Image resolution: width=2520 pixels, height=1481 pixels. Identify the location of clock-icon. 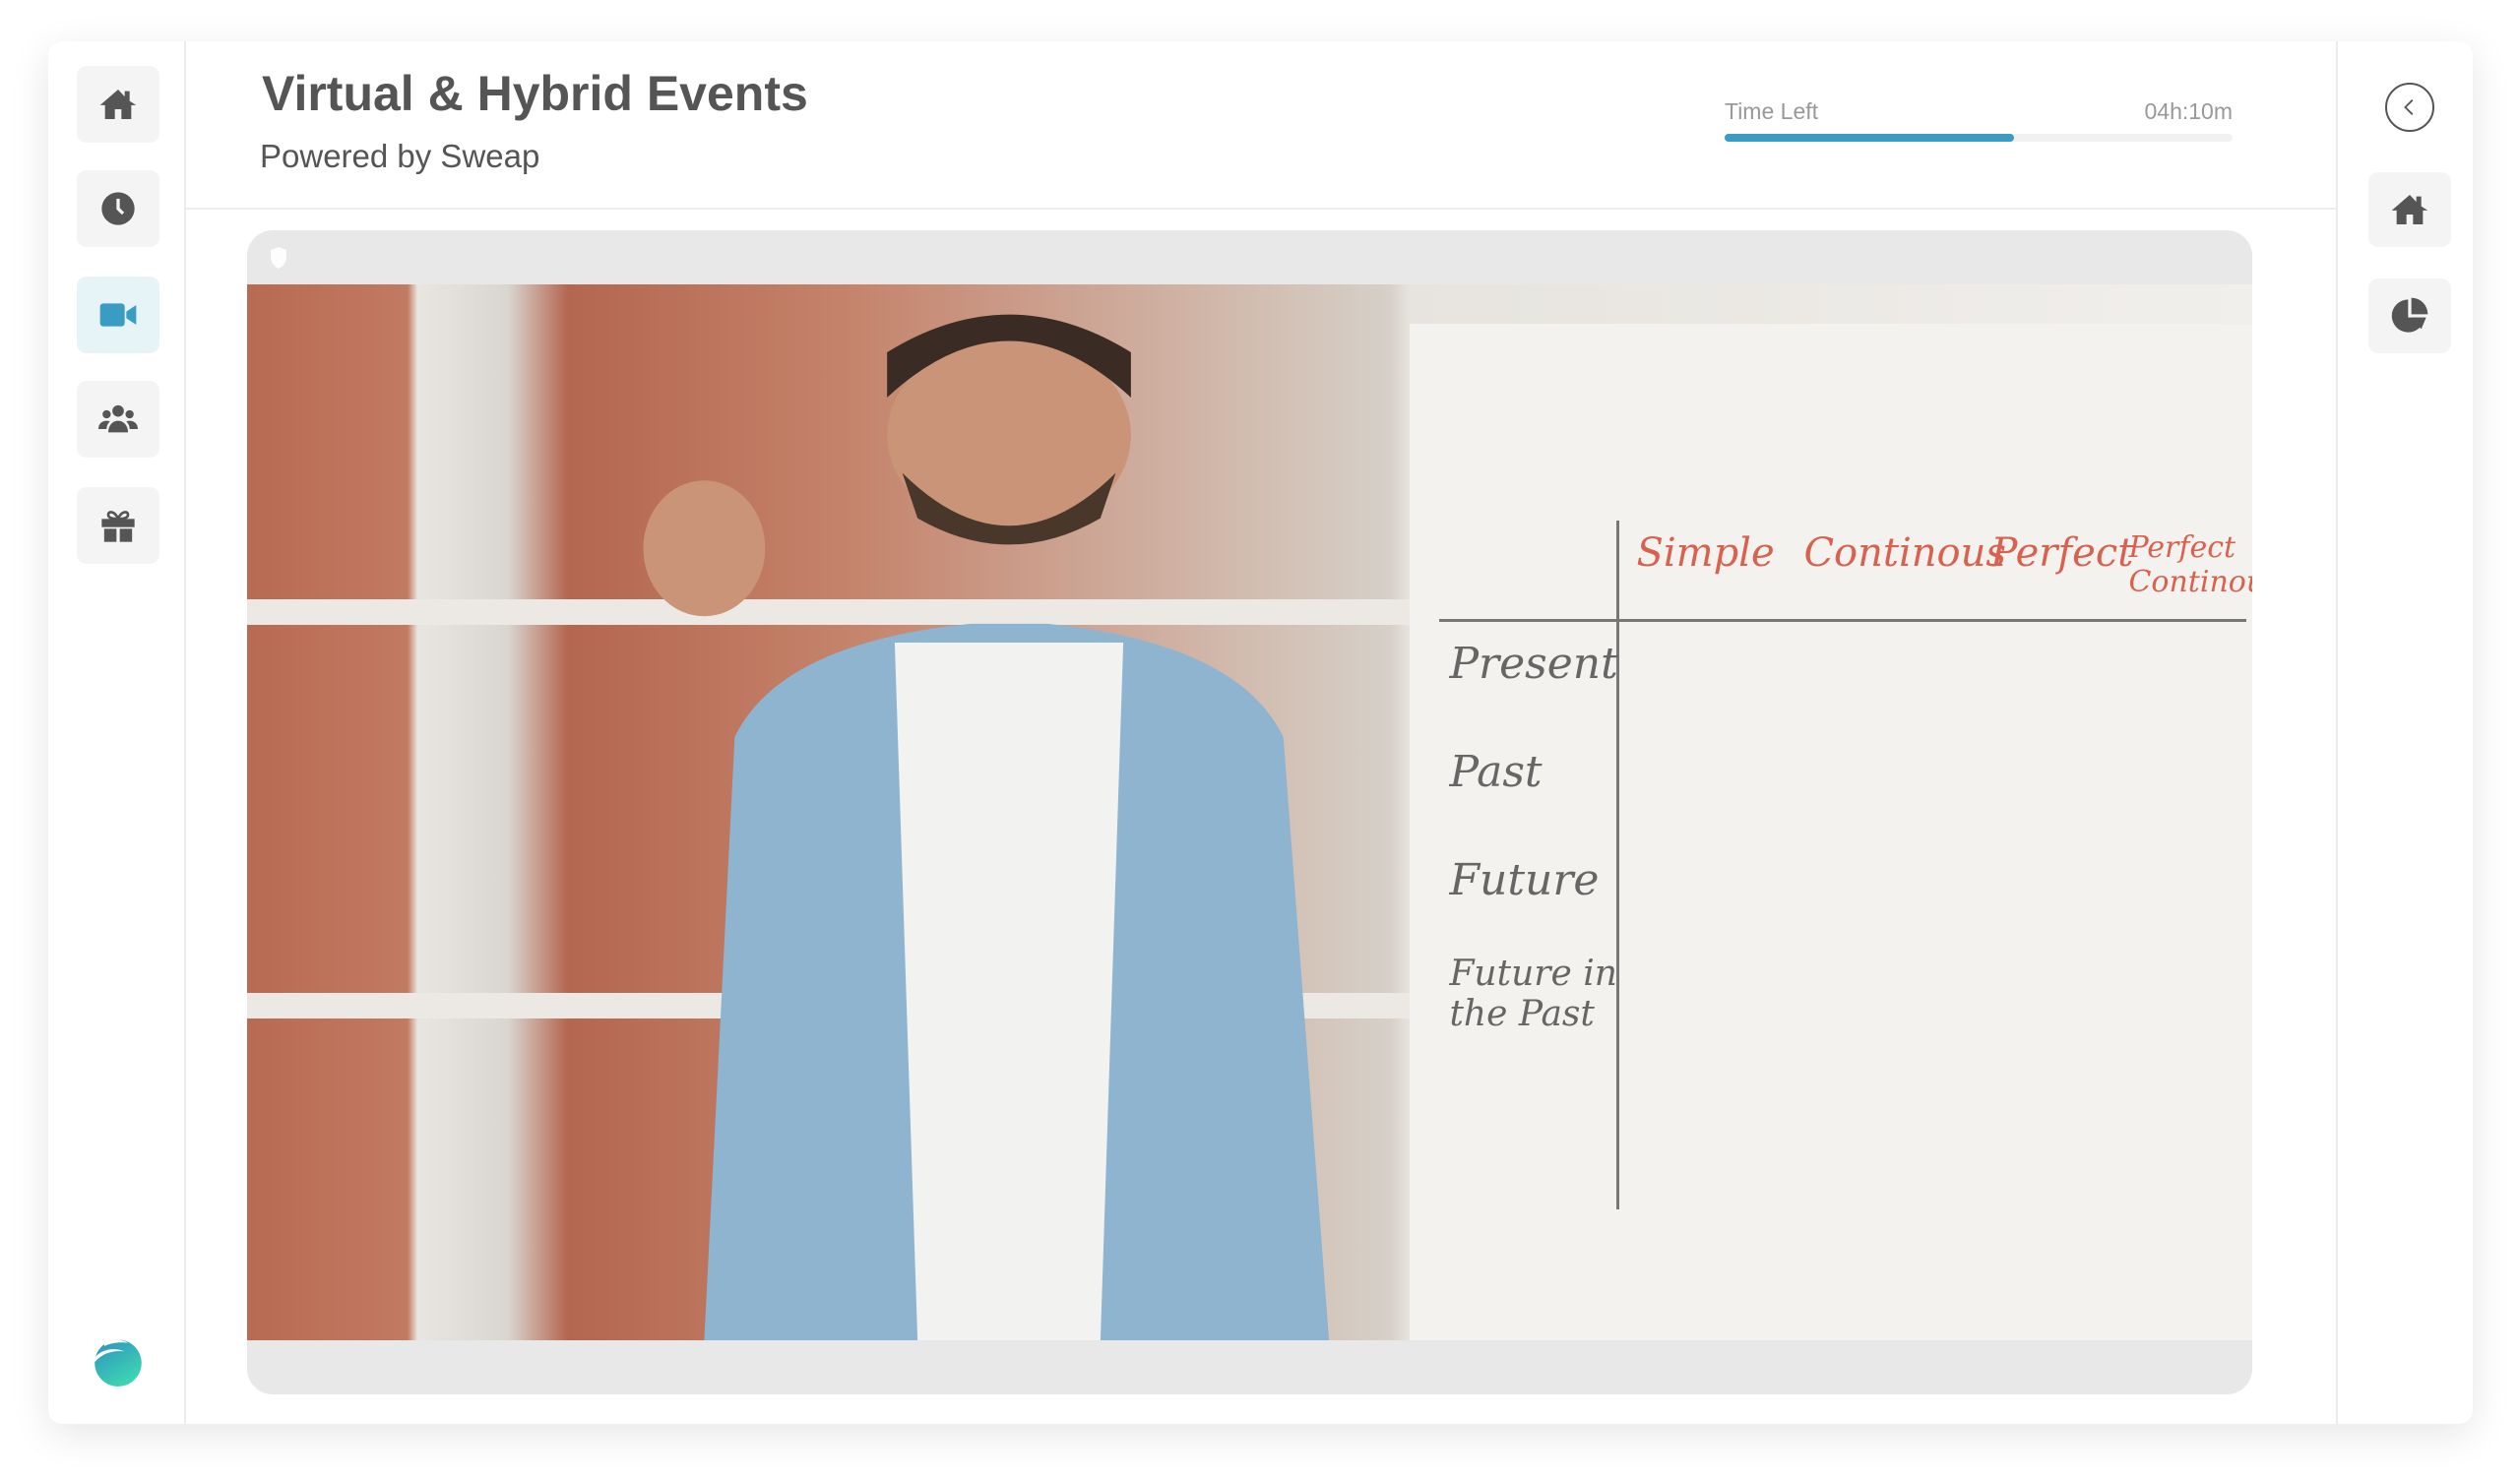
(118, 208).